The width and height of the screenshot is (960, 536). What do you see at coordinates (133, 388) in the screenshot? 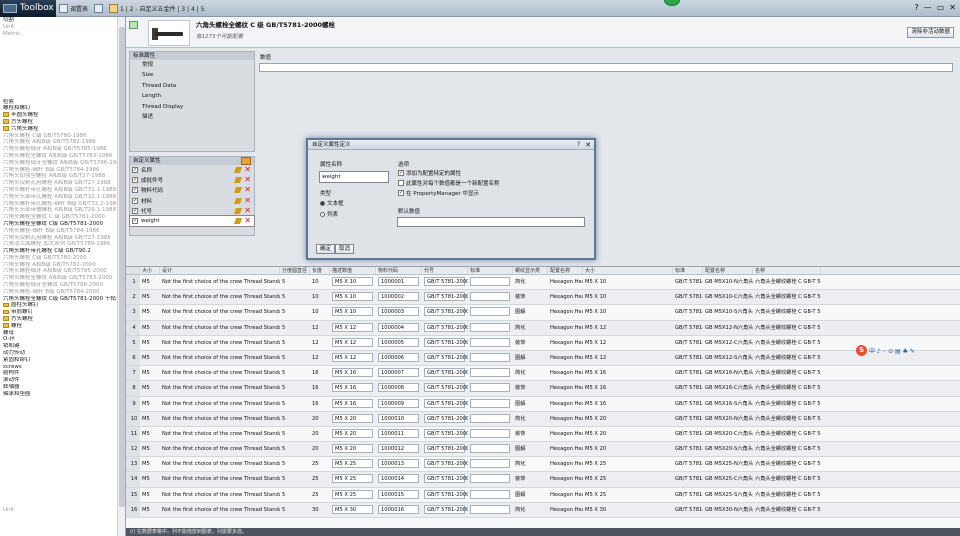
I see `row-number: 8` at bounding box center [133, 388].